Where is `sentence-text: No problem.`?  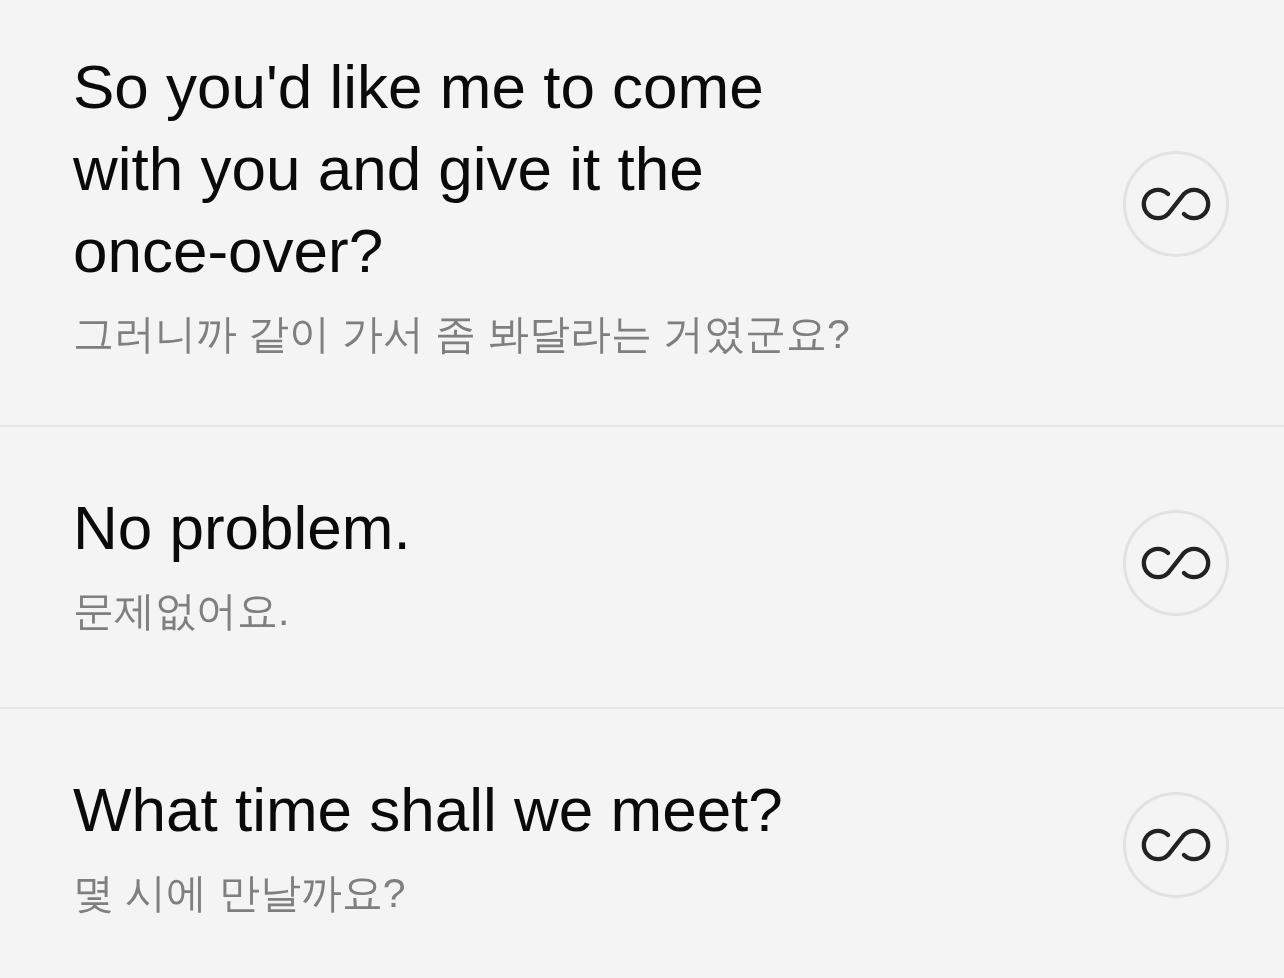
sentence-text: No problem. is located at coordinates (242, 528).